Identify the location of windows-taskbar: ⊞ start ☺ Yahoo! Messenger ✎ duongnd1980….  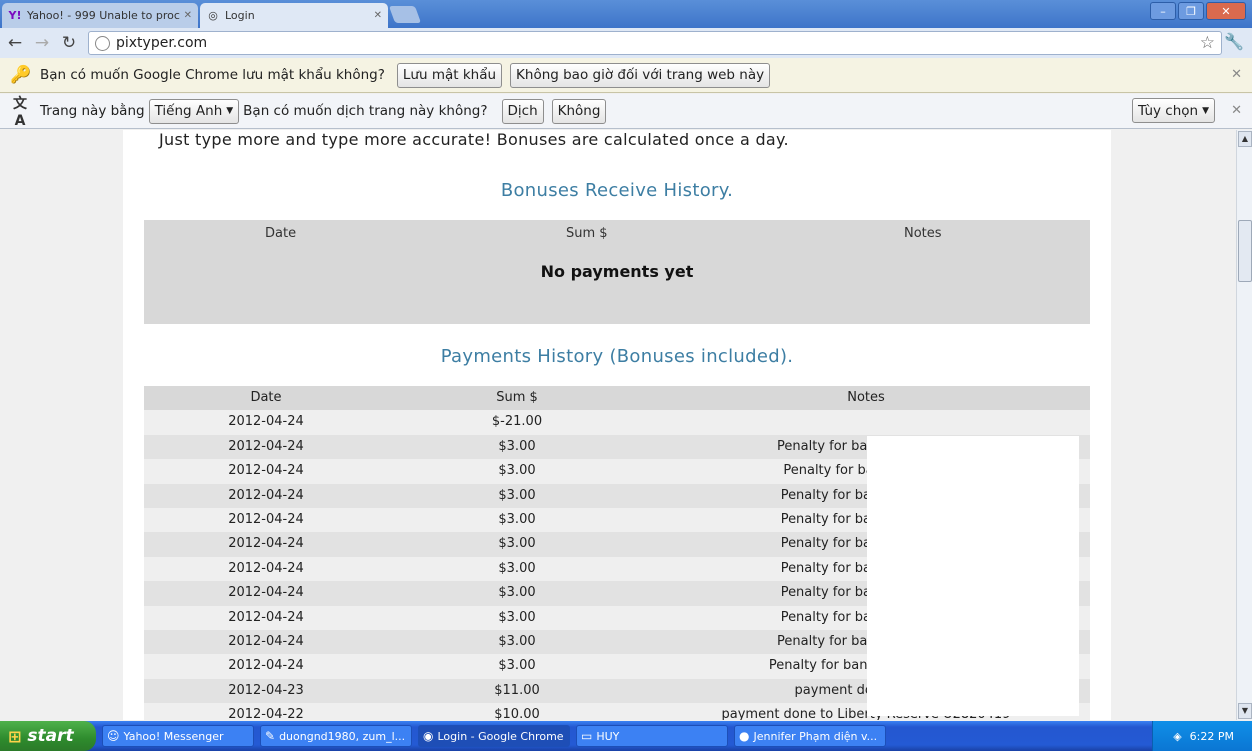
(626, 736).